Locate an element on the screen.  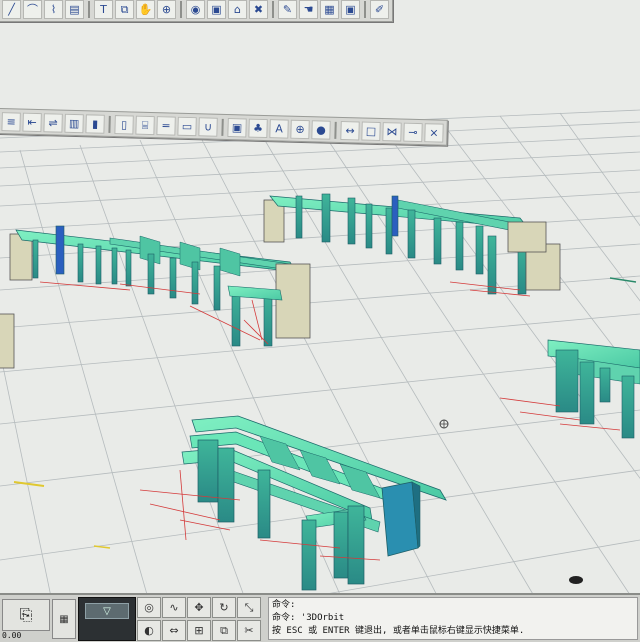
match-icon: ⇌ is located at coordinates (53, 122).